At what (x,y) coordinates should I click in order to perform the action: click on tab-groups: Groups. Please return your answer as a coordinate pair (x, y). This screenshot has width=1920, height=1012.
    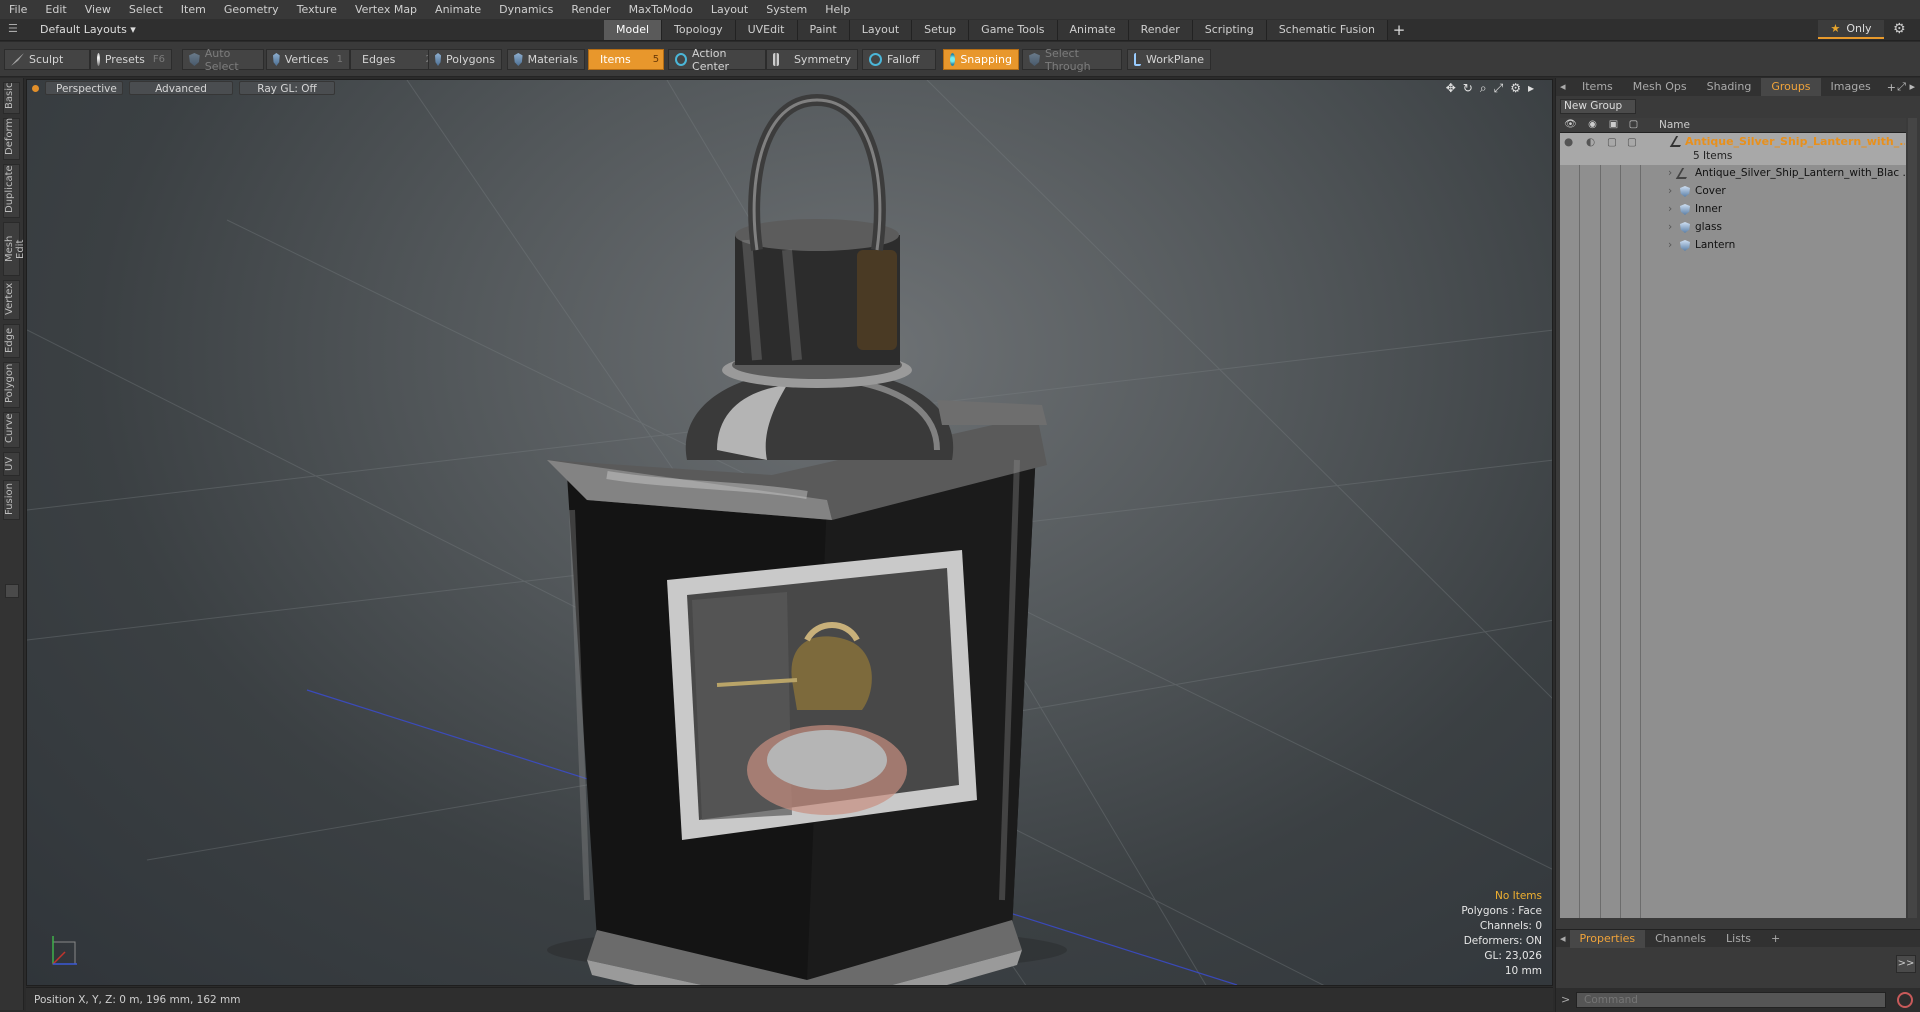
    Looking at the image, I should click on (1791, 87).